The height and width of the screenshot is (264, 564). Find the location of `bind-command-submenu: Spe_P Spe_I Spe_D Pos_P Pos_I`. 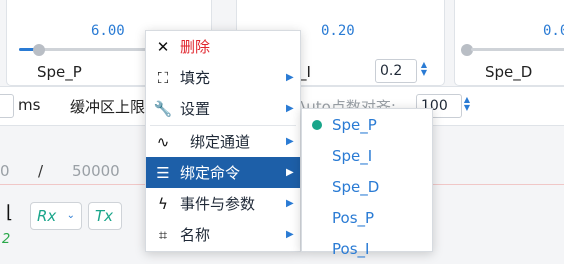

bind-command-submenu: Spe_P Spe_I Spe_D Pos_P Pos_I is located at coordinates (367, 183).